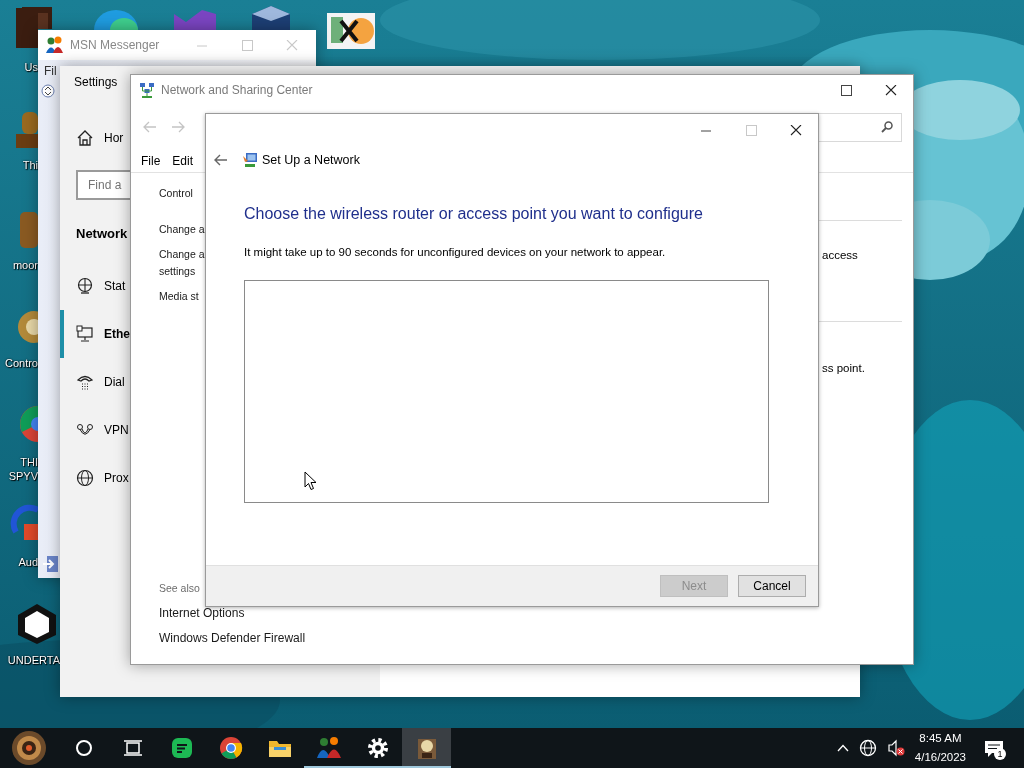 The width and height of the screenshot is (1024, 768). What do you see at coordinates (147, 90) in the screenshot?
I see `network-icon` at bounding box center [147, 90].